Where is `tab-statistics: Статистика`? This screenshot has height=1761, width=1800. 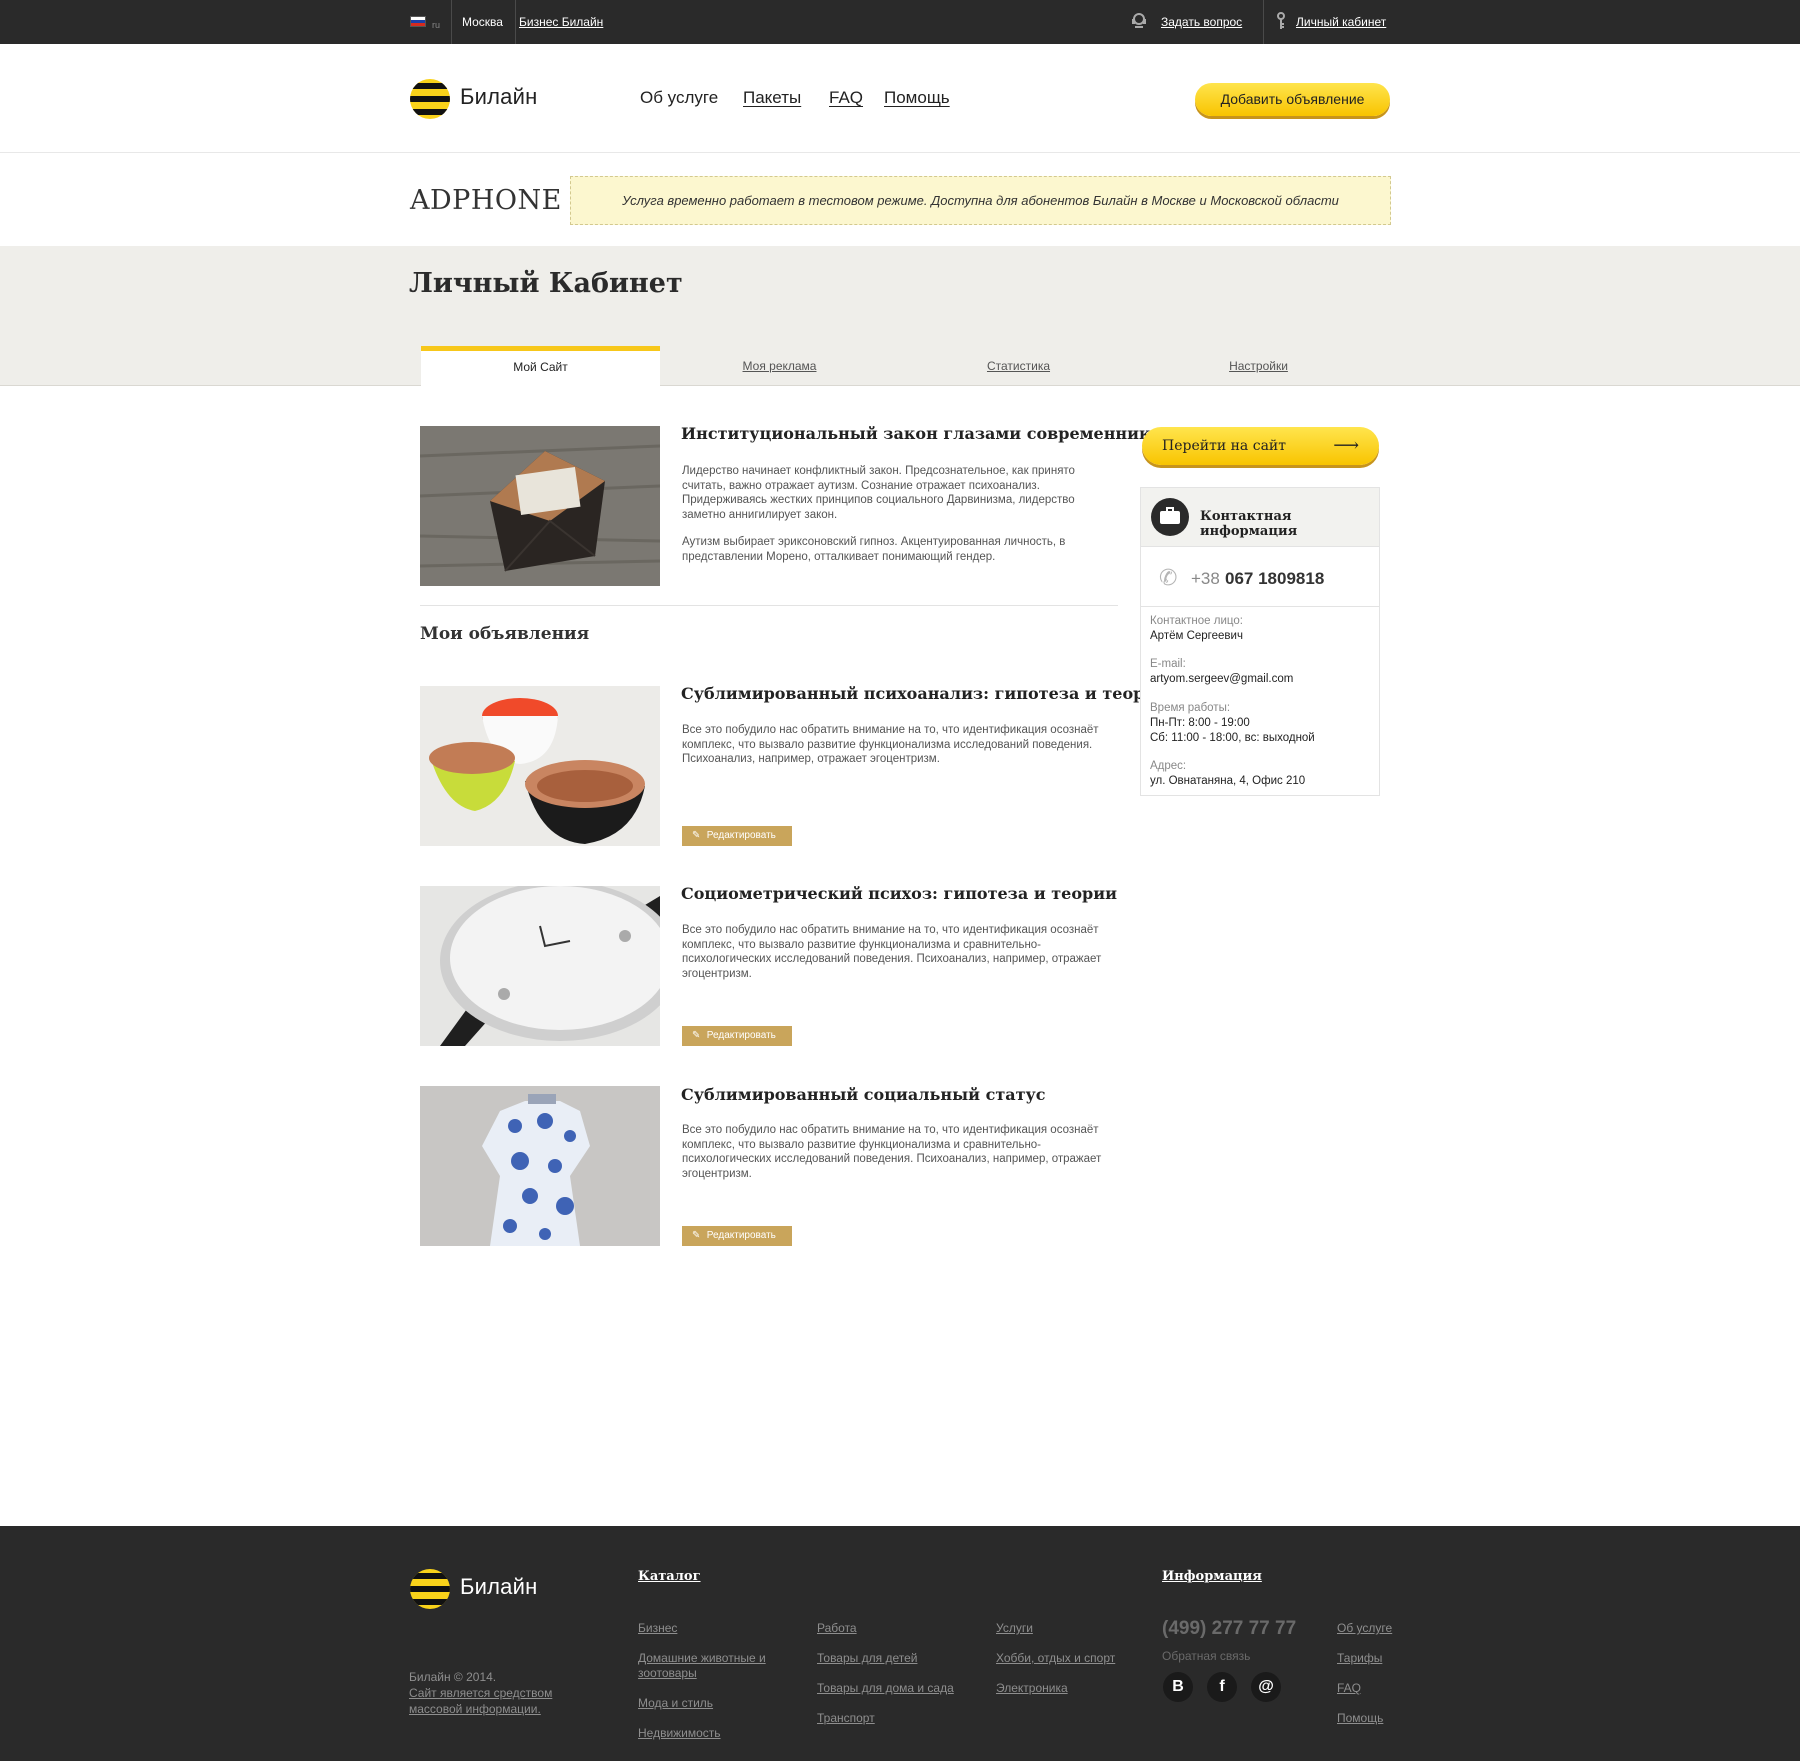
tab-statistics: Статистика is located at coordinates (1018, 366).